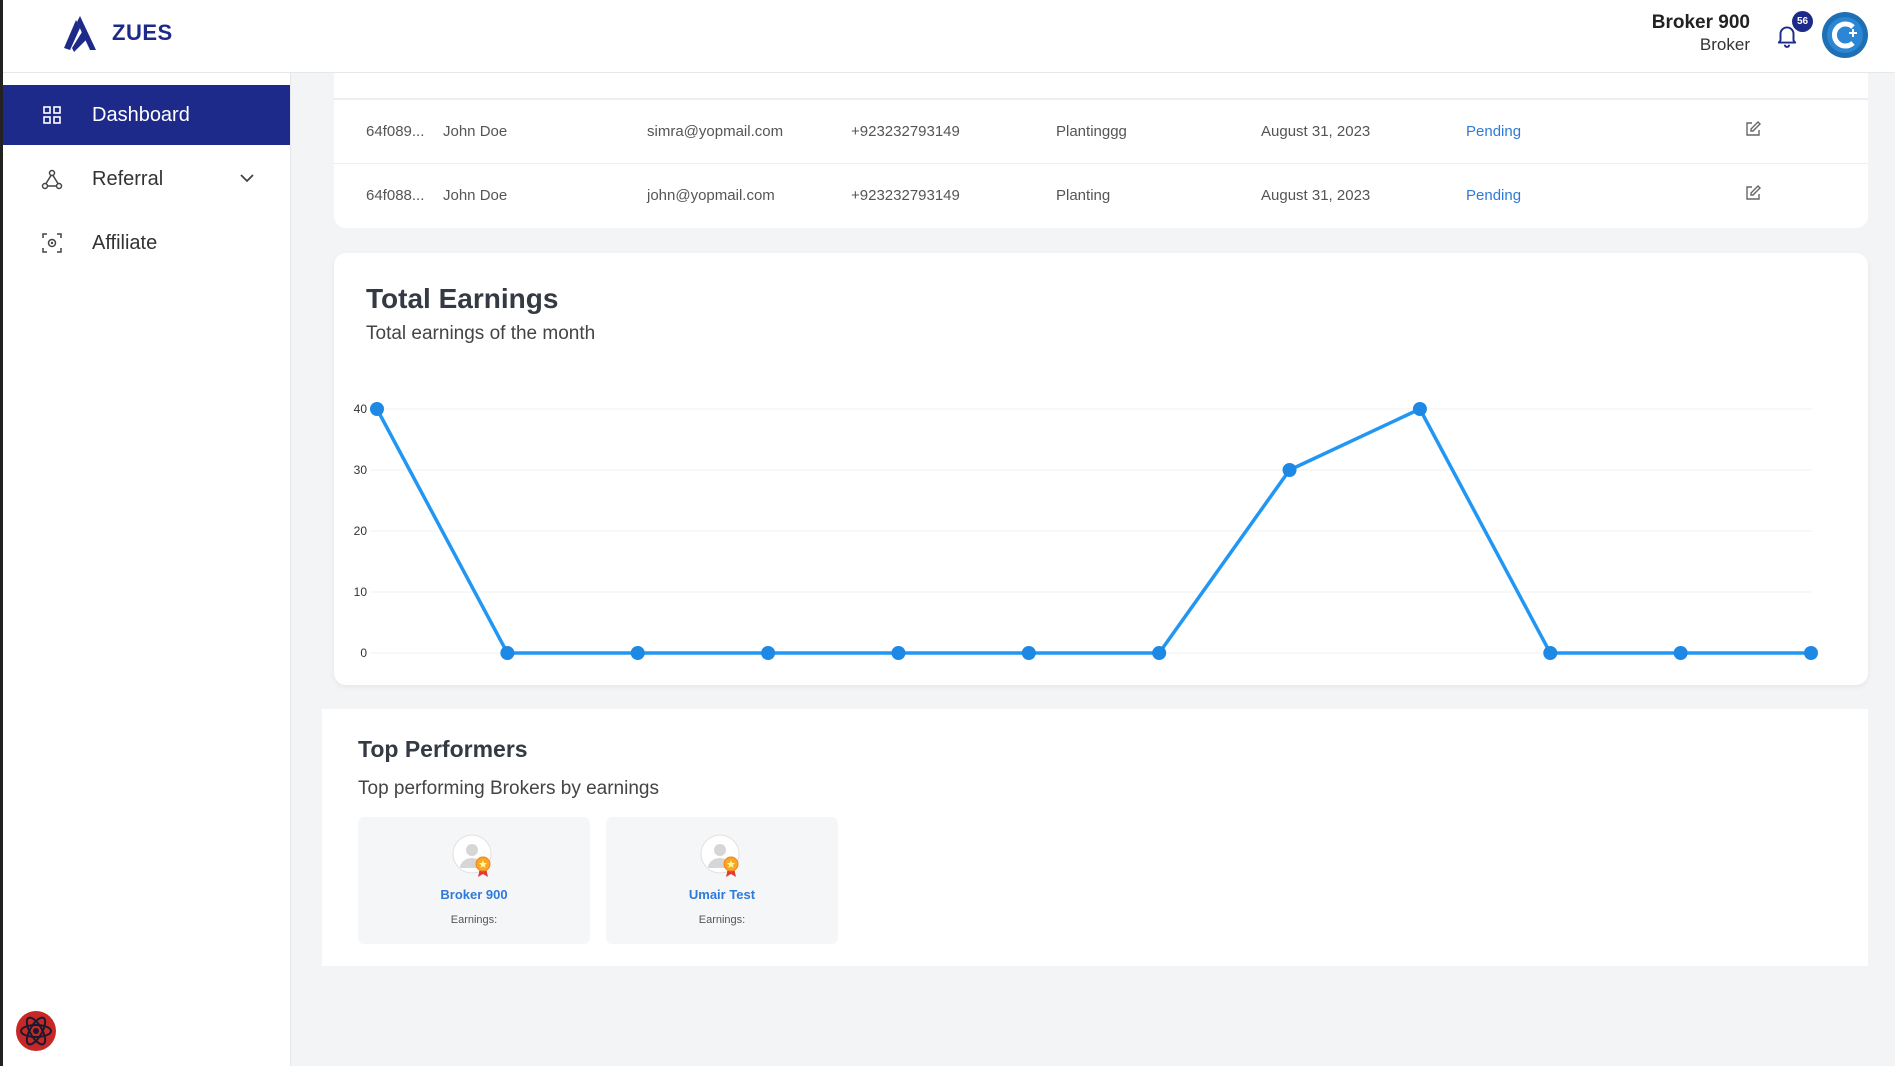 The image size is (1895, 1066). I want to click on y-tick-label: 20, so click(361, 531).